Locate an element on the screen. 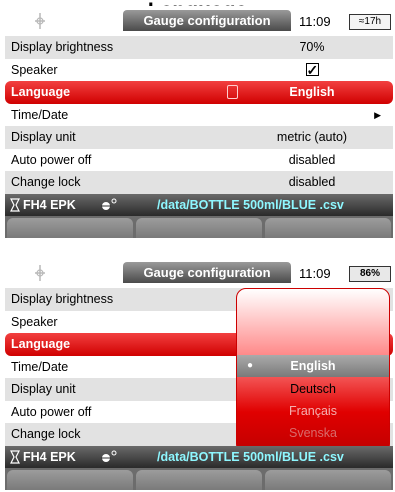  language-option-deutsch: Deutsch is located at coordinates (313, 389).